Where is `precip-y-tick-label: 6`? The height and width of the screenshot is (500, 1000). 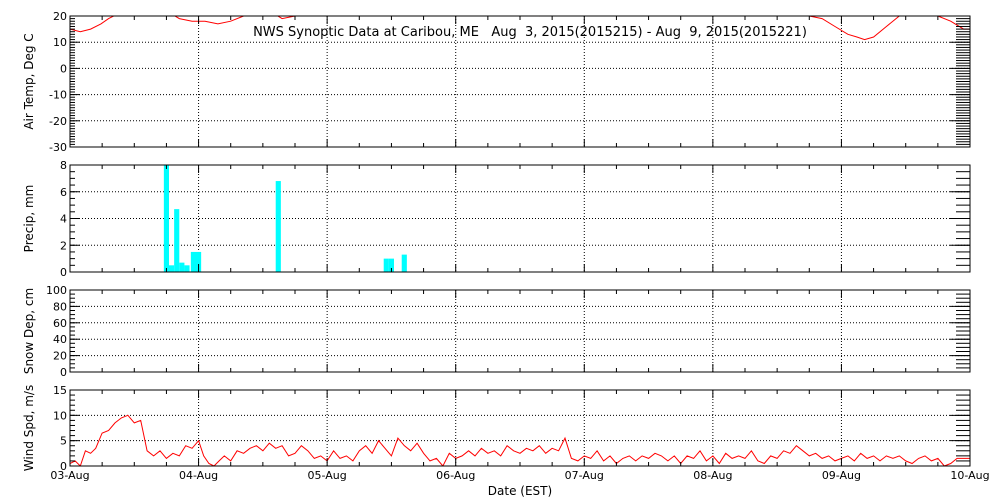 precip-y-tick-label: 6 is located at coordinates (63, 192).